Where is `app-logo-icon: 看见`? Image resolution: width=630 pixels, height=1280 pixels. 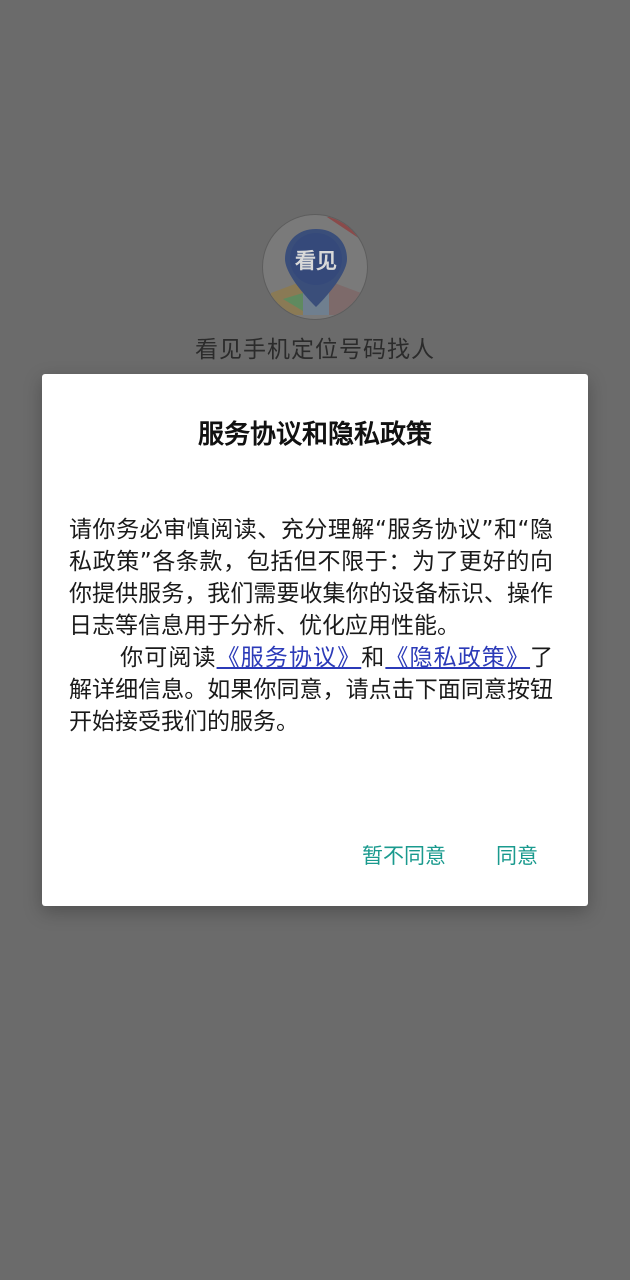 app-logo-icon: 看见 is located at coordinates (315, 267).